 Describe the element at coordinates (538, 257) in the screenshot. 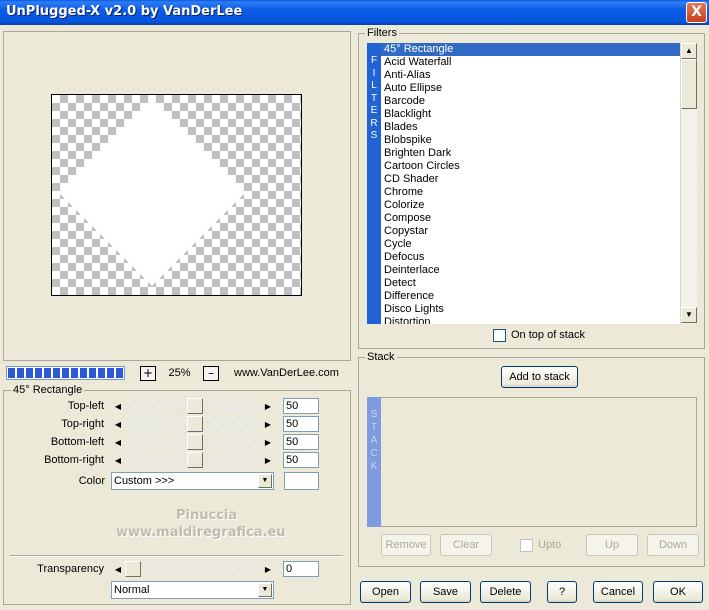

I see `filter-item: Defocus` at that location.